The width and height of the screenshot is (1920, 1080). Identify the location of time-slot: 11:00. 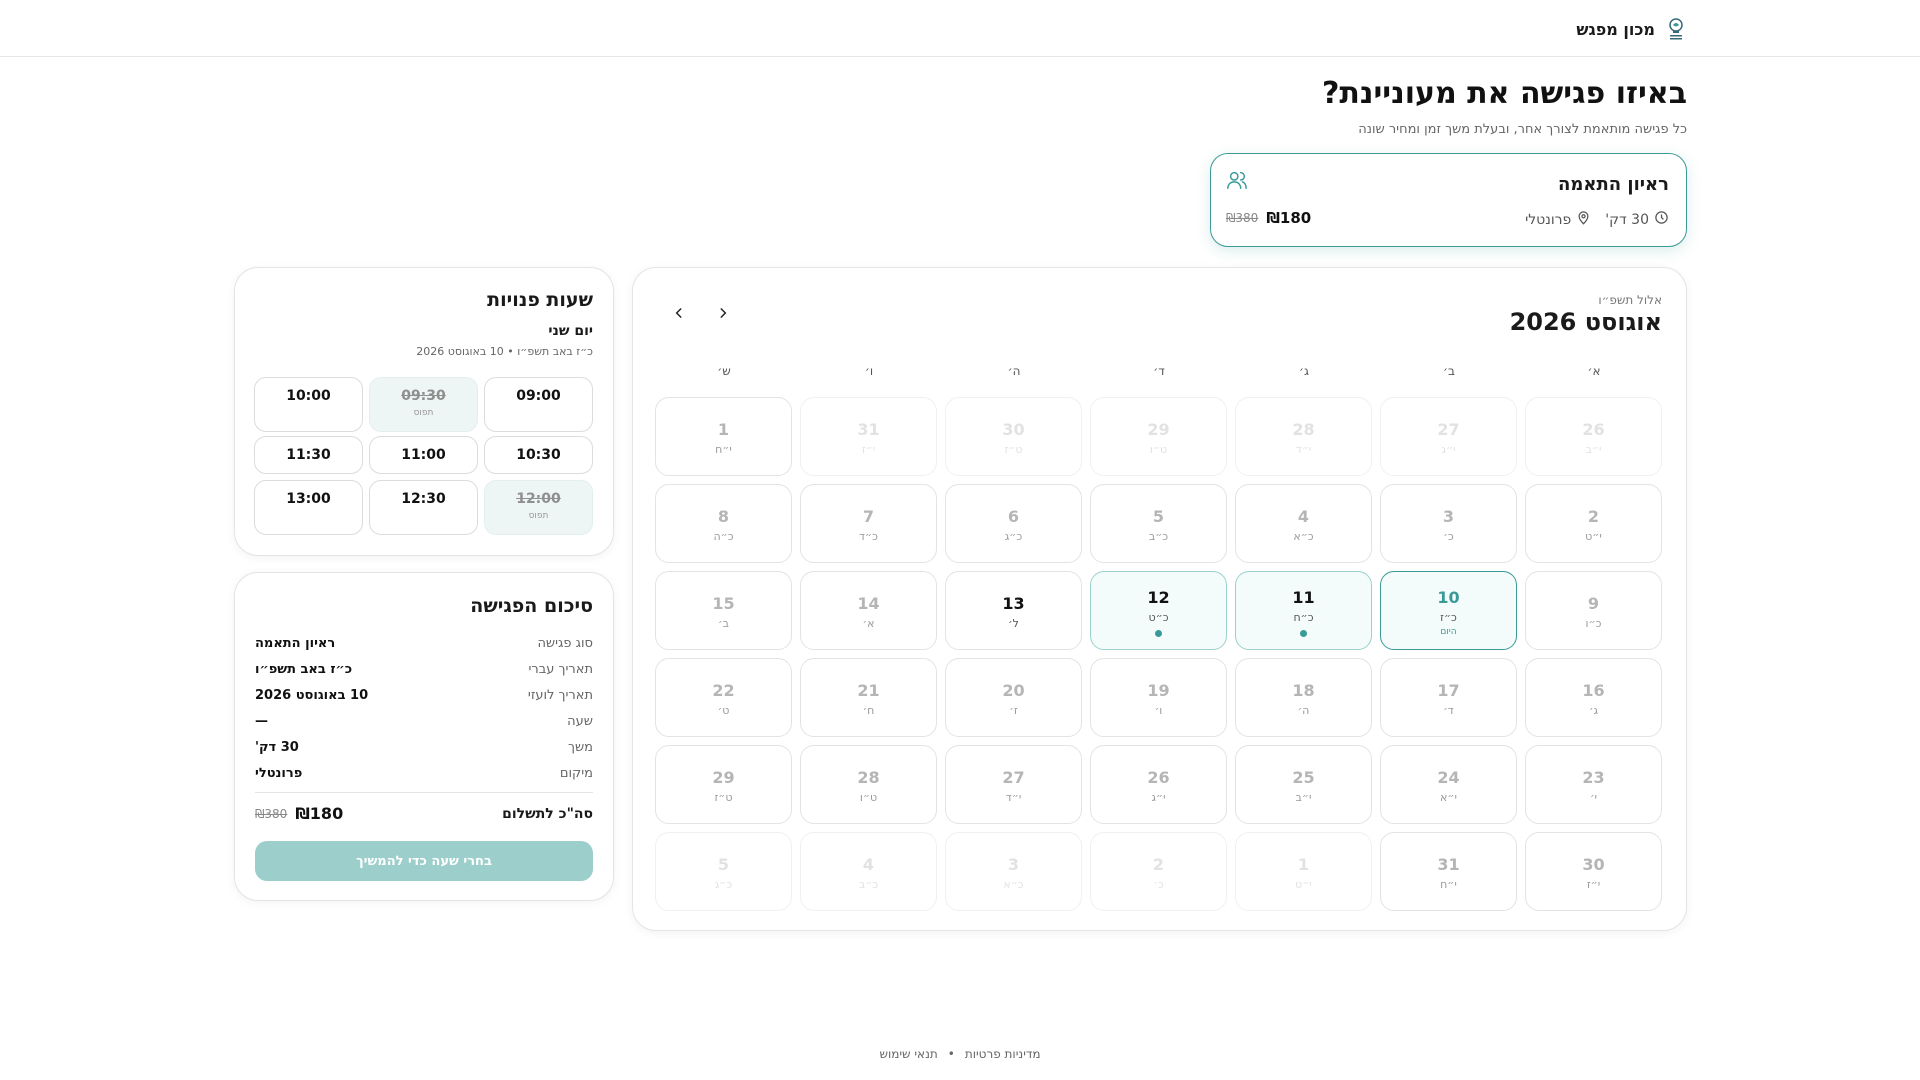
(423, 455).